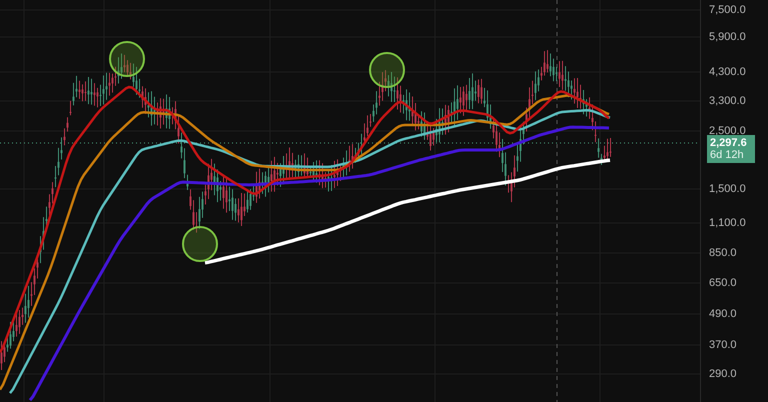  I want to click on price-axis-label: 2,500.0, so click(727, 131).